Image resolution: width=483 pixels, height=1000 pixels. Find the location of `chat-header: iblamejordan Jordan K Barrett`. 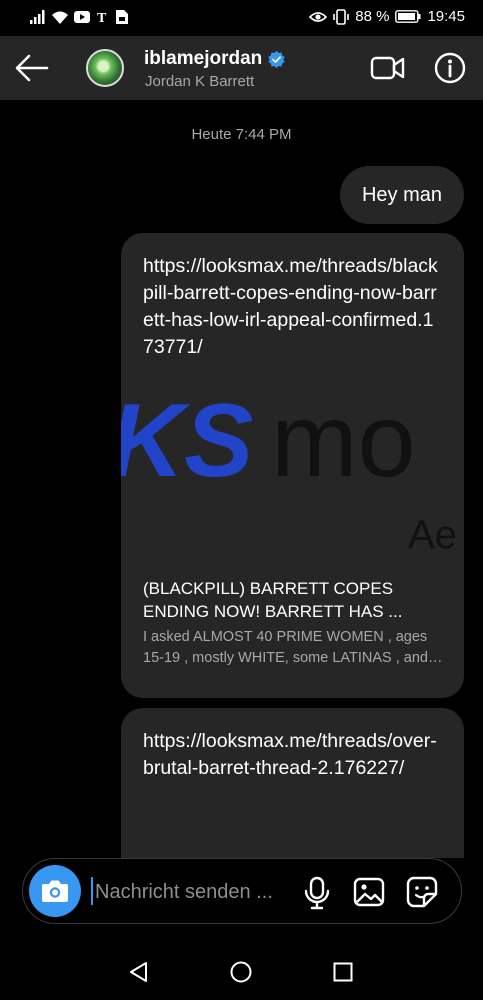

chat-header: iblamejordan Jordan K Barrett is located at coordinates (241, 68).